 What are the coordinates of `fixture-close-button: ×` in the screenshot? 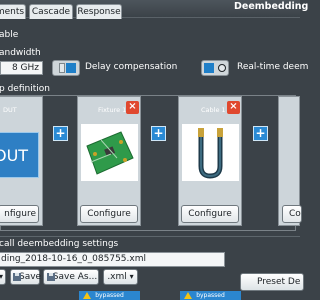 It's located at (132, 107).